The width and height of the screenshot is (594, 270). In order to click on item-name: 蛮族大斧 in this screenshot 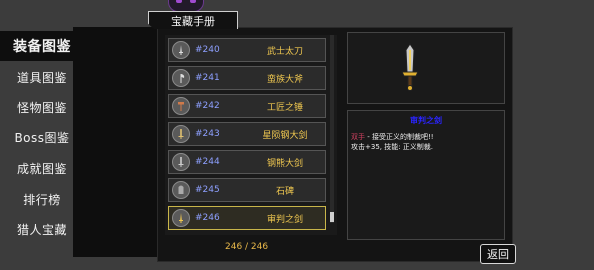, I will do `click(284, 79)`.